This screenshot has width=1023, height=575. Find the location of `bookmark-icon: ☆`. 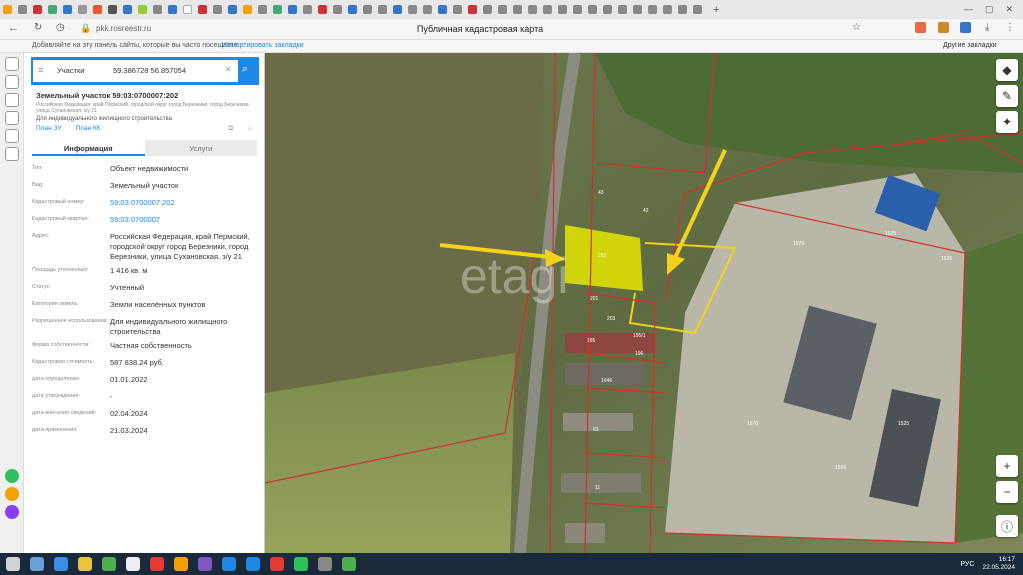

bookmark-icon: ☆ is located at coordinates (856, 27).